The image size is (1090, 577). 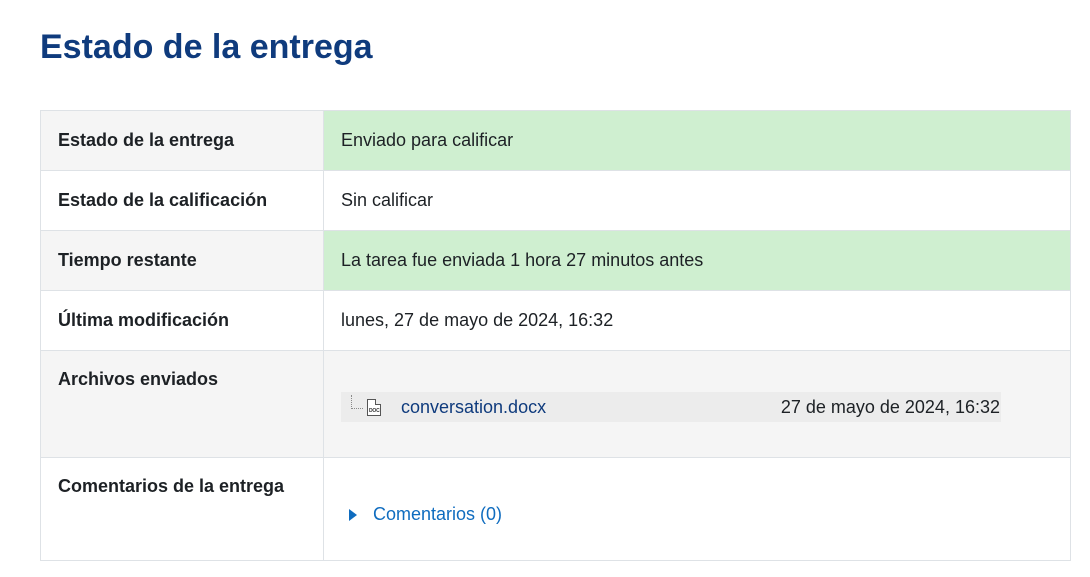 What do you see at coordinates (182, 200) in the screenshot?
I see `row-label: Estado de la calificación` at bounding box center [182, 200].